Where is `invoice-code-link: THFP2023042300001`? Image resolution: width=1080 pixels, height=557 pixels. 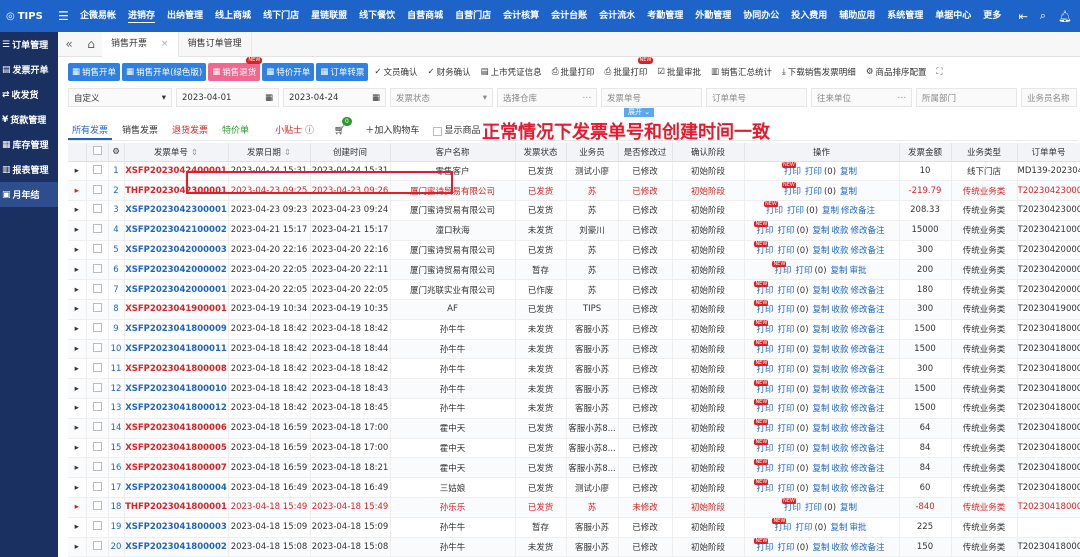
invoice-code-link: THFP2023042300001 is located at coordinates (176, 191).